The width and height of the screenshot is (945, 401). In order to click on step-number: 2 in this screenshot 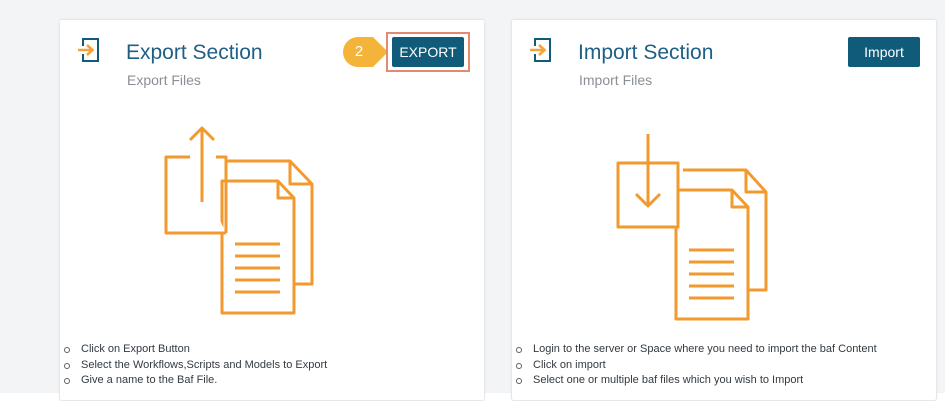, I will do `click(359, 51)`.